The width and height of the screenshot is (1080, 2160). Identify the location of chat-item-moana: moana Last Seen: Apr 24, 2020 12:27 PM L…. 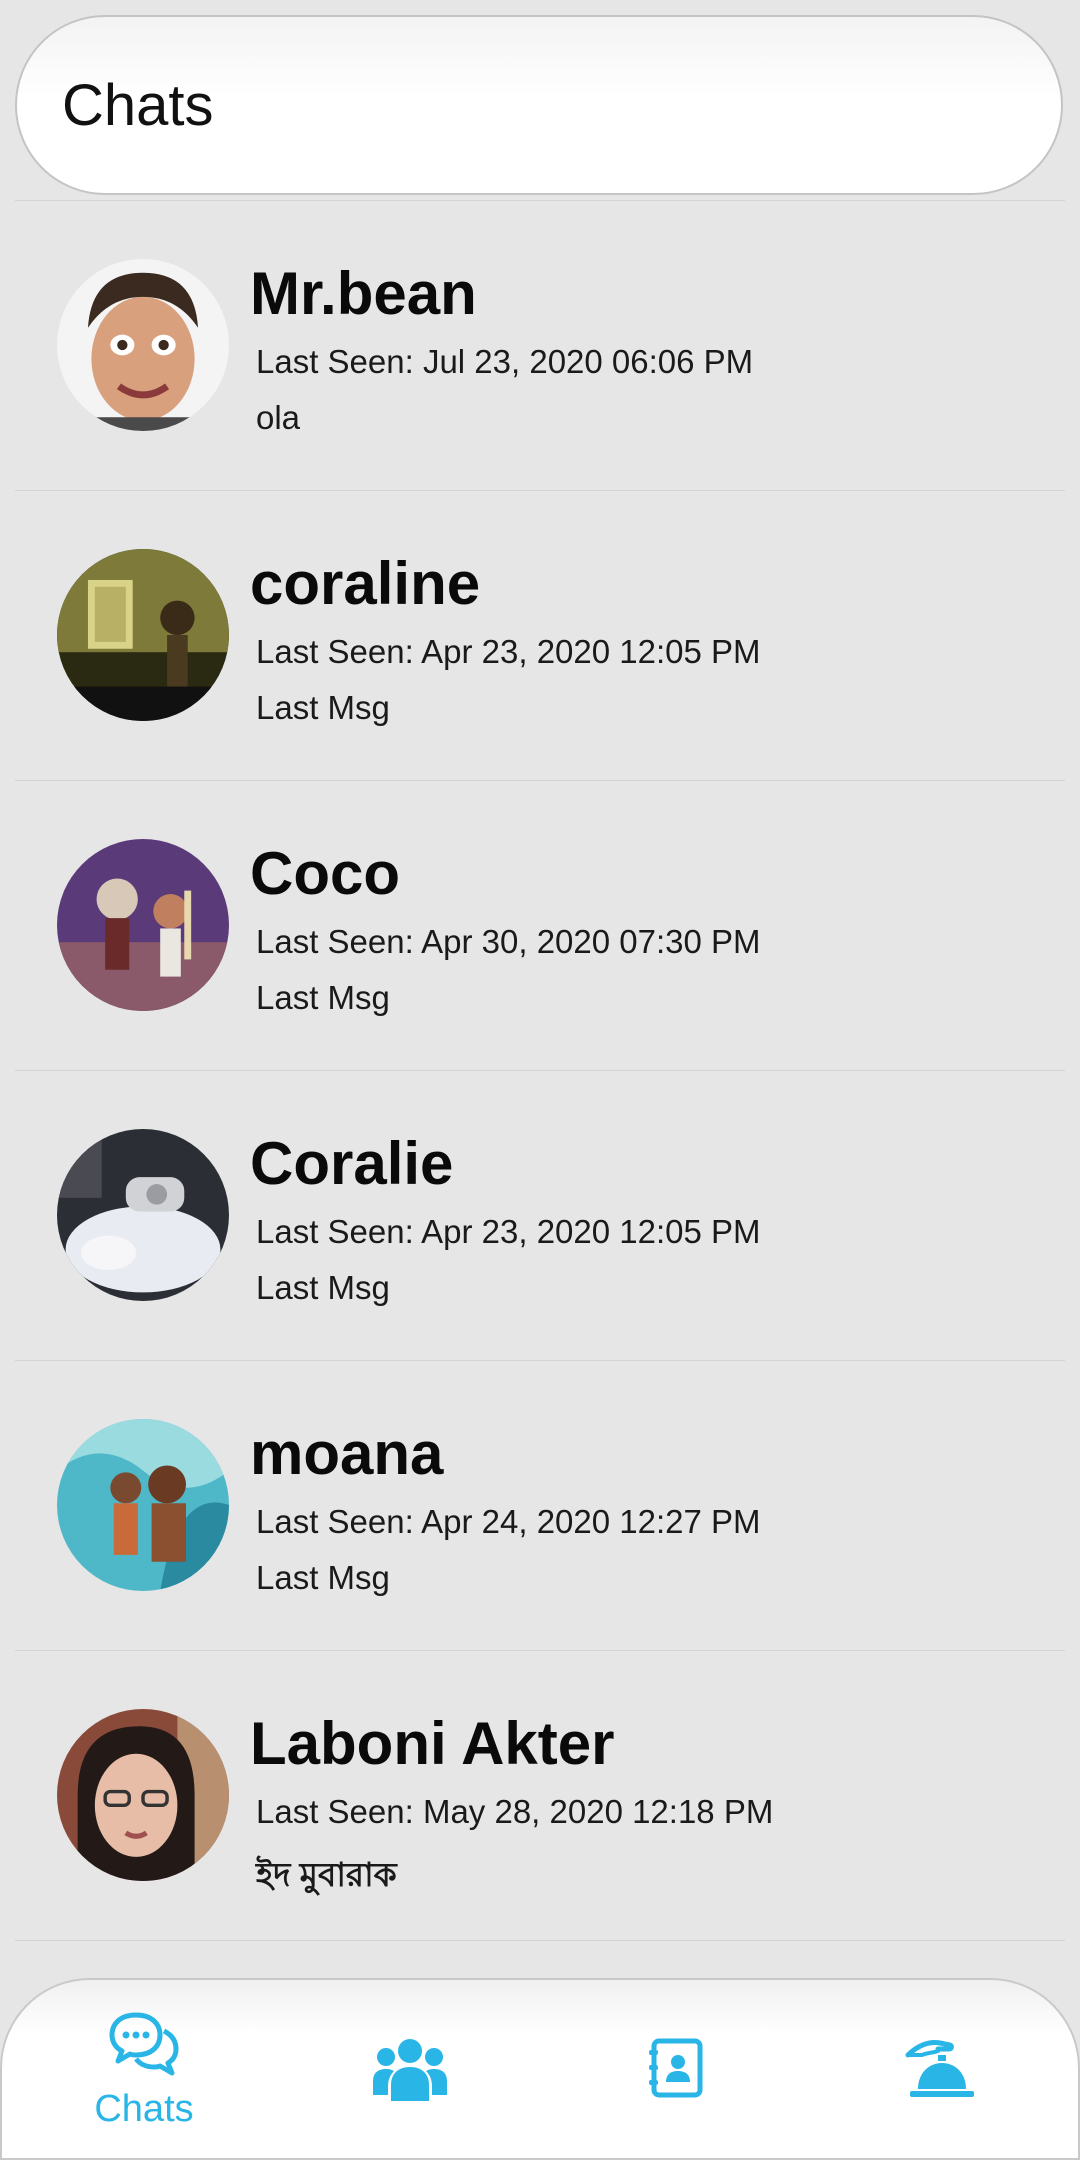
(540, 1505).